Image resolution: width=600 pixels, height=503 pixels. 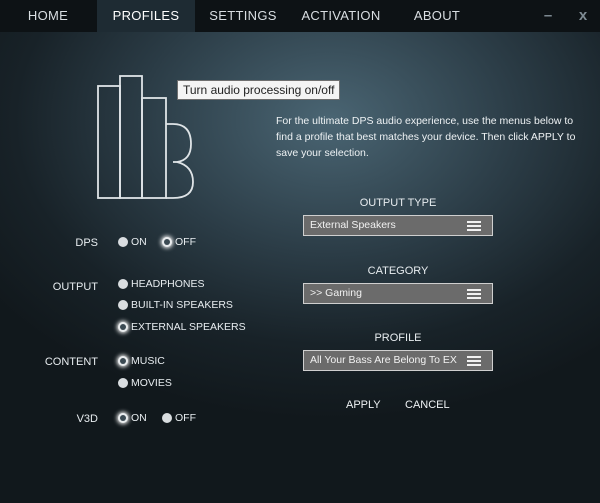 I want to click on content-movies-label: MOVIES, so click(x=151, y=383).